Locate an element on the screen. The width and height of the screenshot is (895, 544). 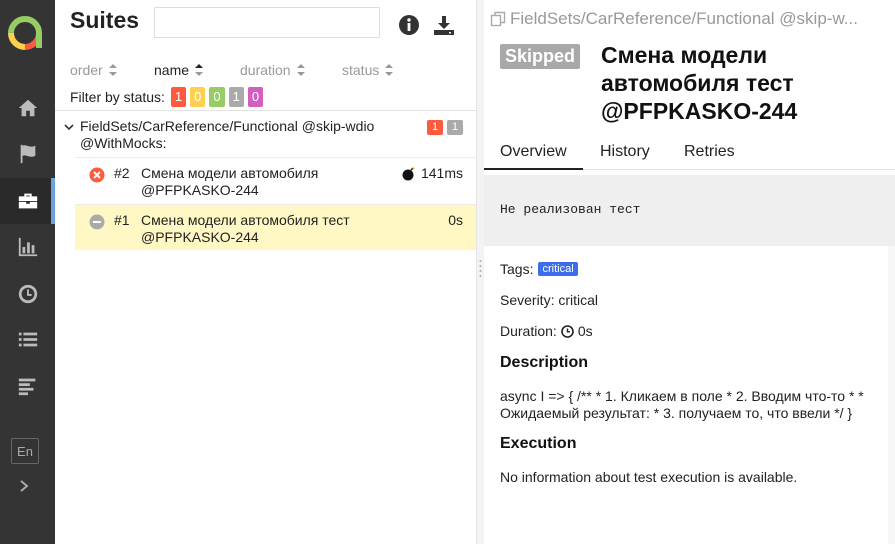
tag-badge: critical is located at coordinates (558, 269).